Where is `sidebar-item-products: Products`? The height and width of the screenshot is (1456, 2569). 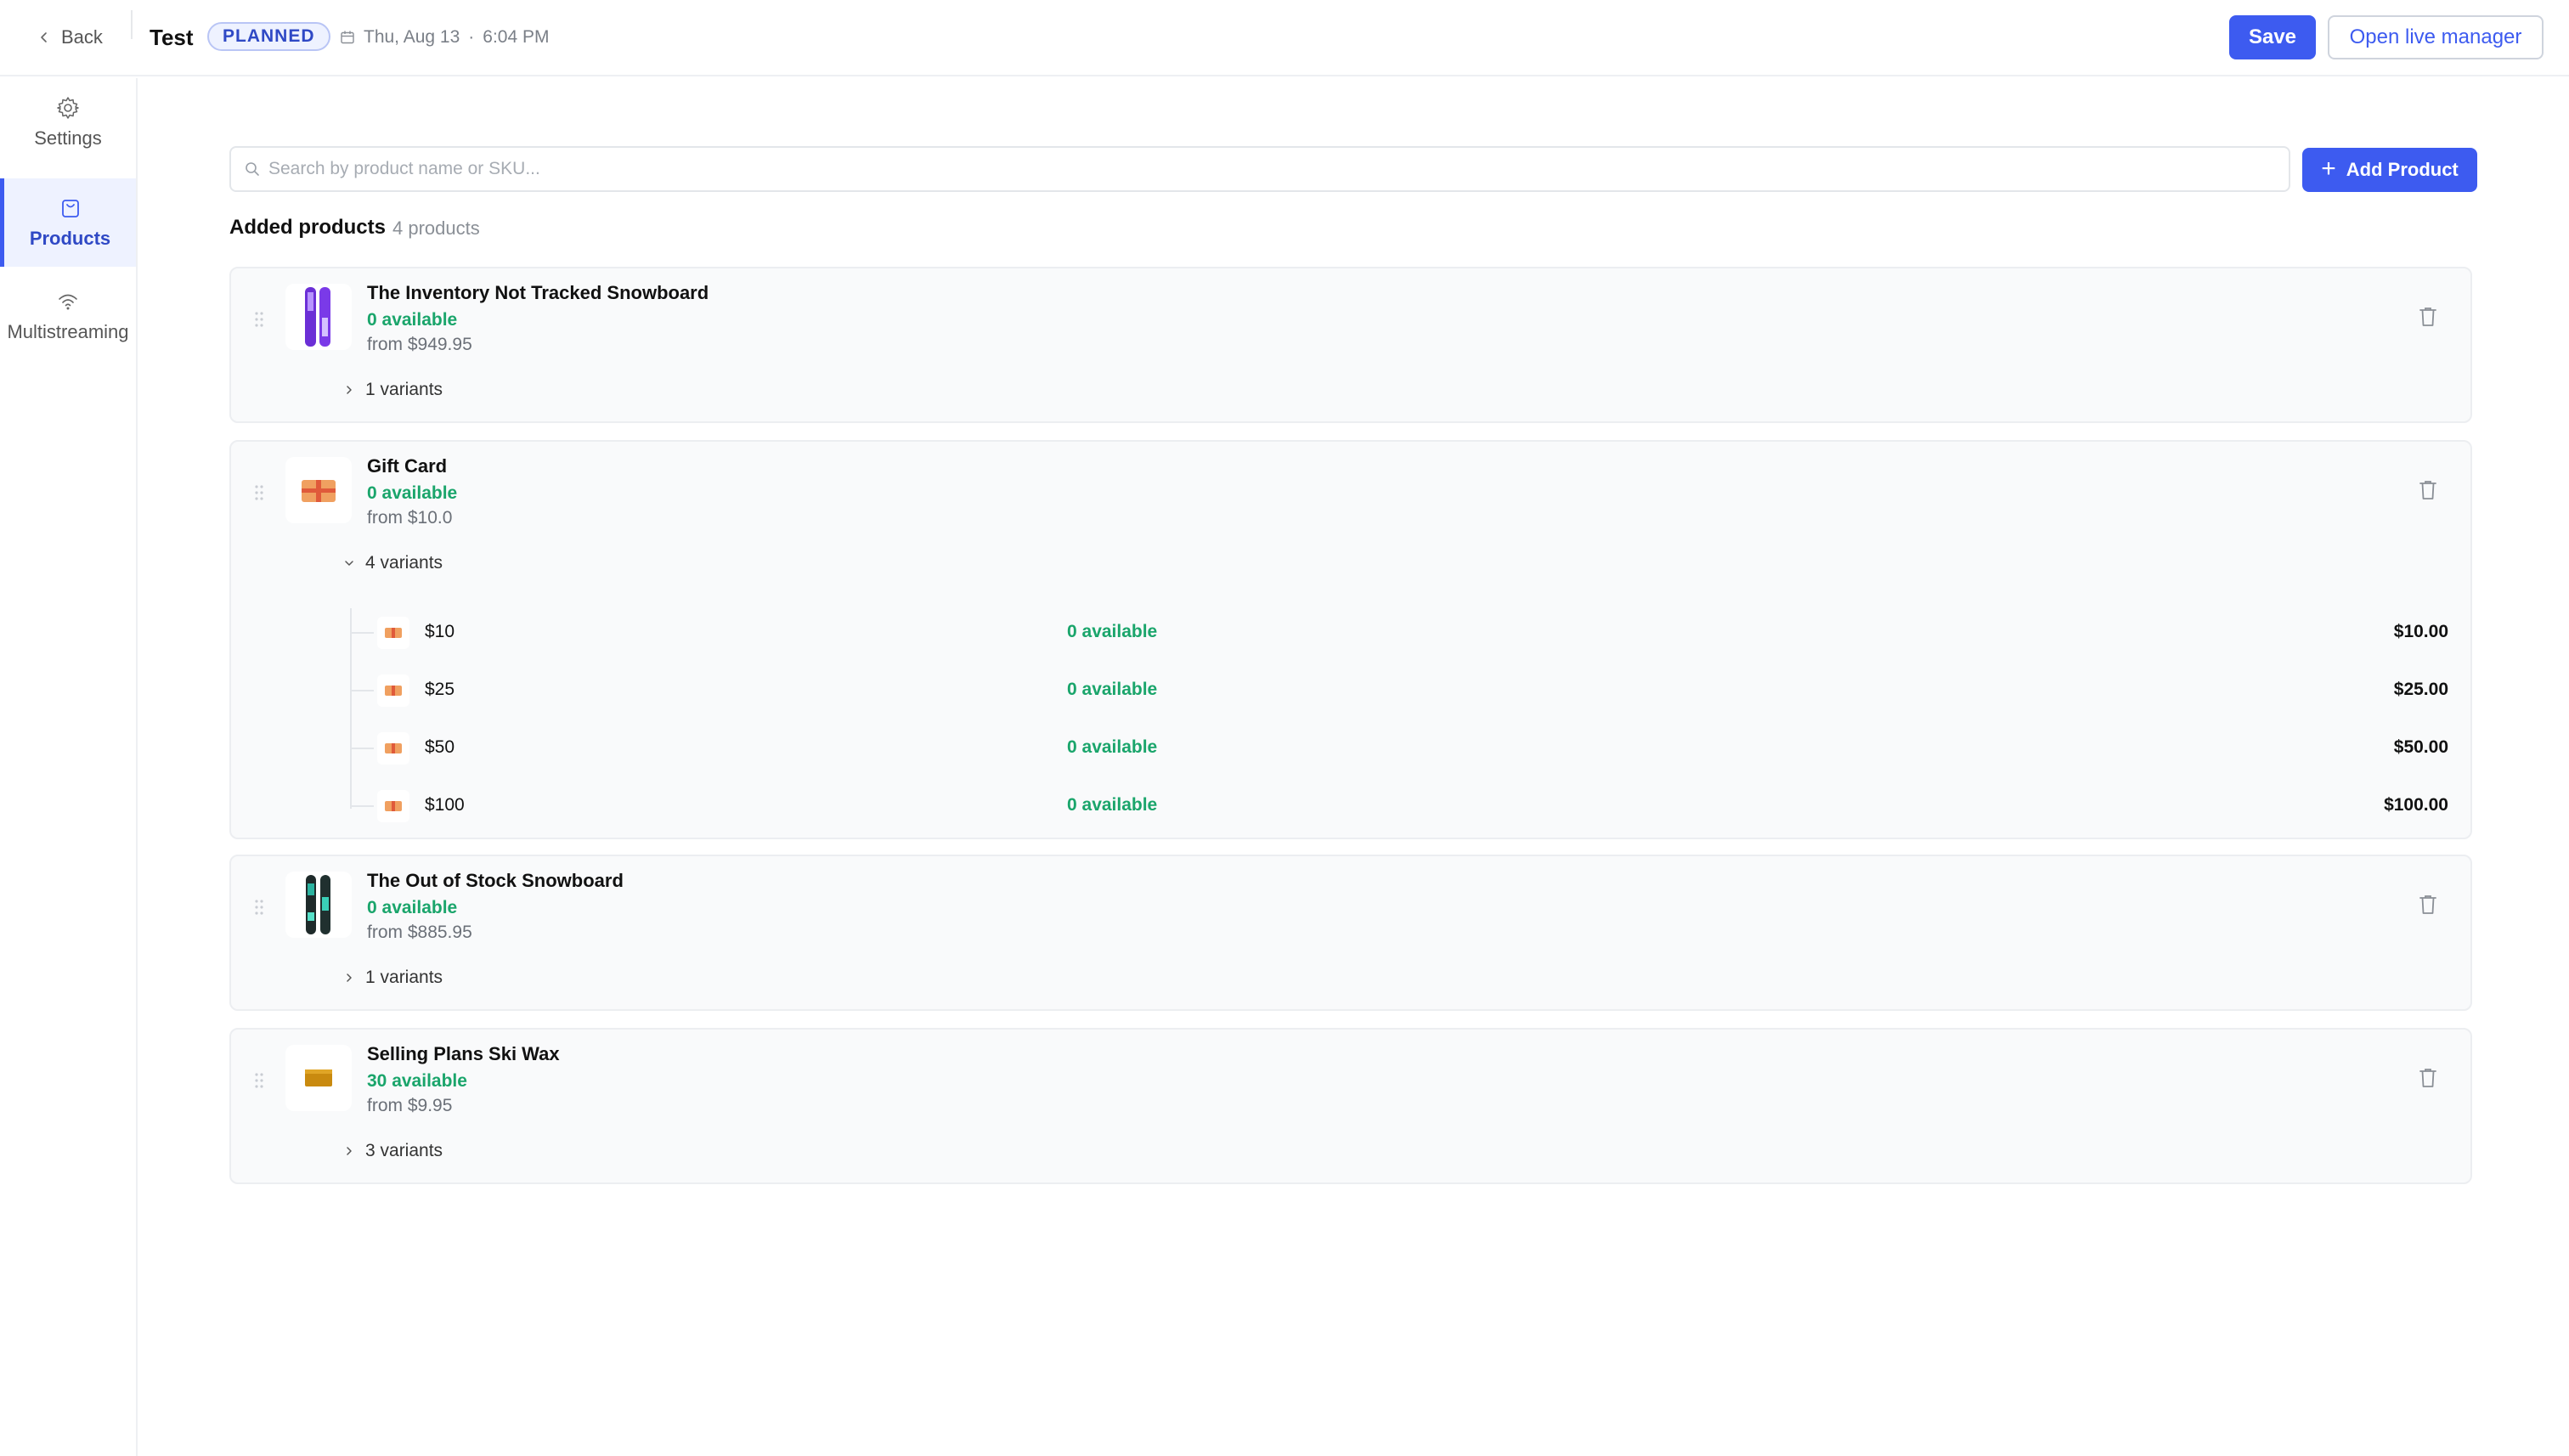
sidebar-item-products: Products is located at coordinates (68, 222).